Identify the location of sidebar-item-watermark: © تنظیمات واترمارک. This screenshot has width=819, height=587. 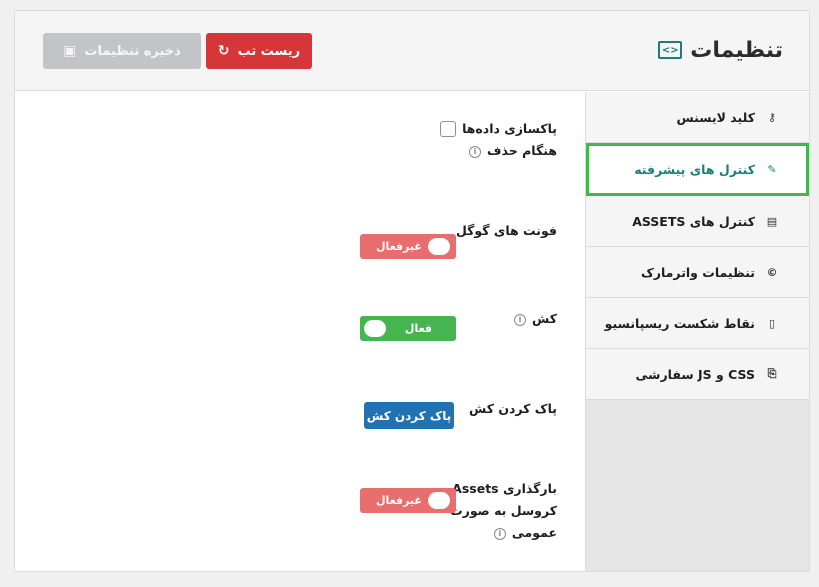
(697, 272).